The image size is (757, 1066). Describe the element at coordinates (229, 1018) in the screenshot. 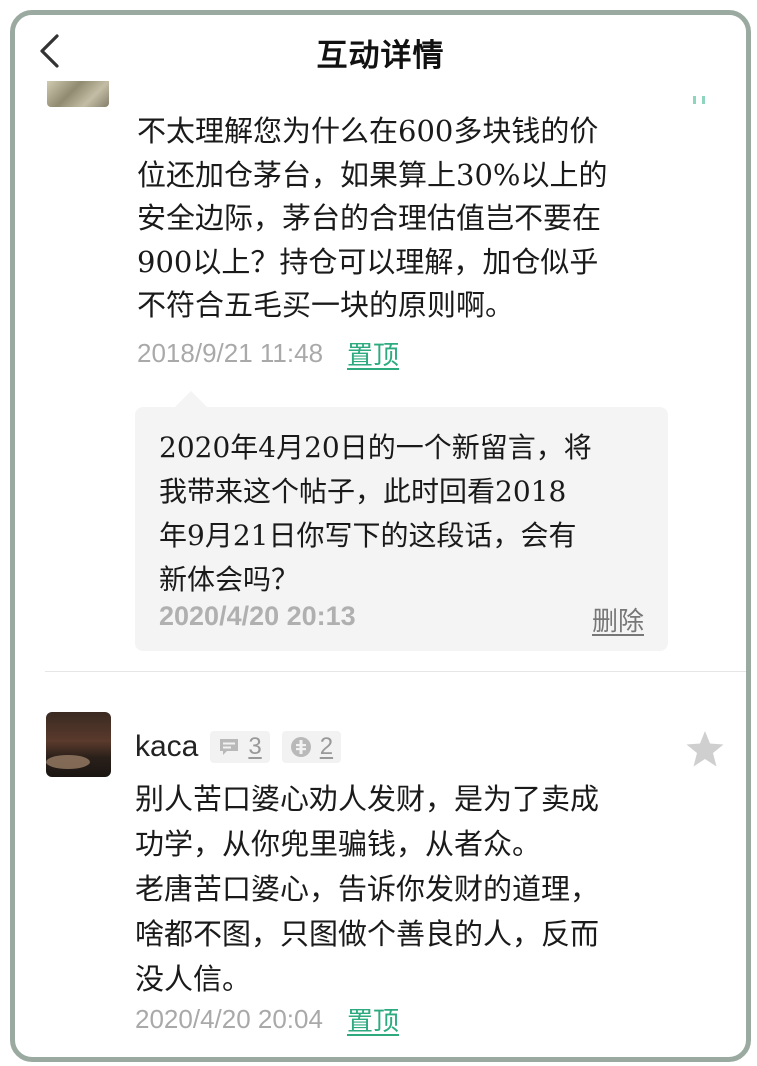

I see `comment-timestamp: 2020/4/20 20:04` at that location.